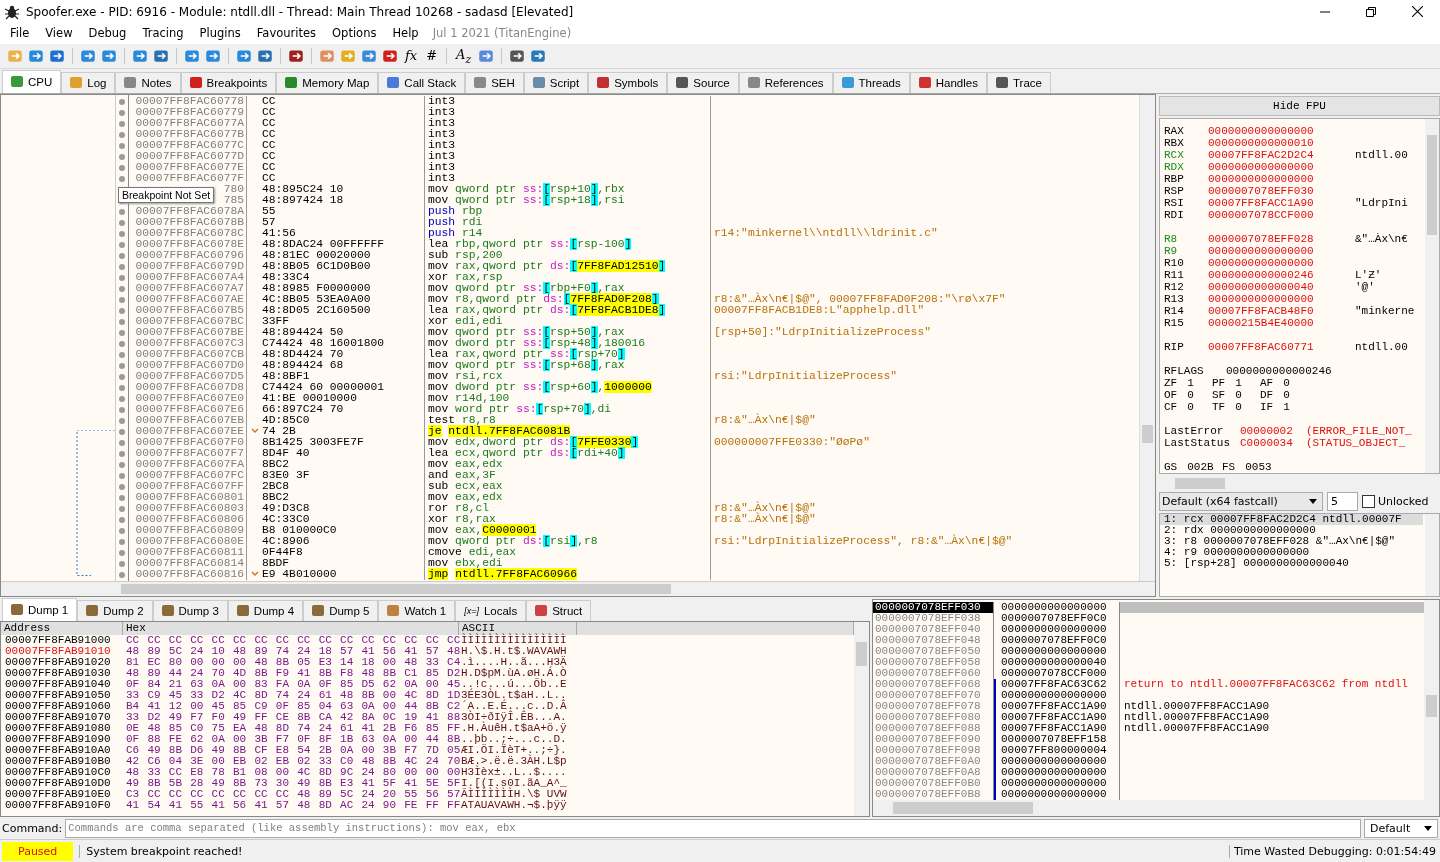  What do you see at coordinates (1018, 82) in the screenshot?
I see `tab: Trace` at bounding box center [1018, 82].